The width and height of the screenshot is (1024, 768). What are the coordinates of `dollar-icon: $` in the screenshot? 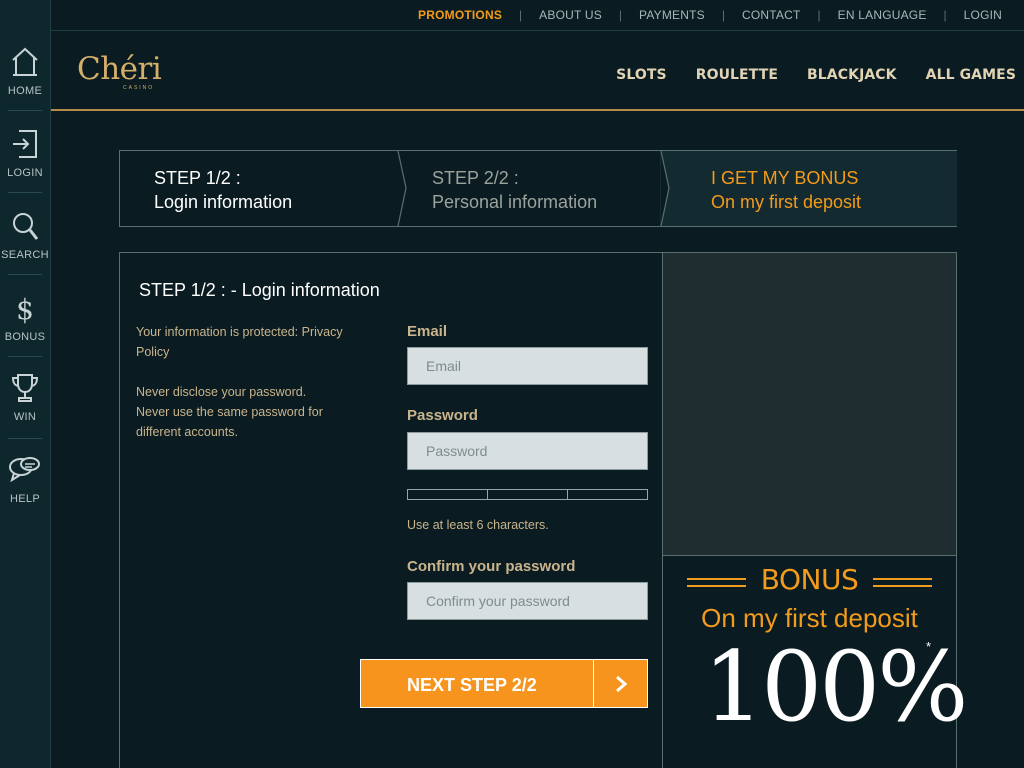 It's located at (25, 307).